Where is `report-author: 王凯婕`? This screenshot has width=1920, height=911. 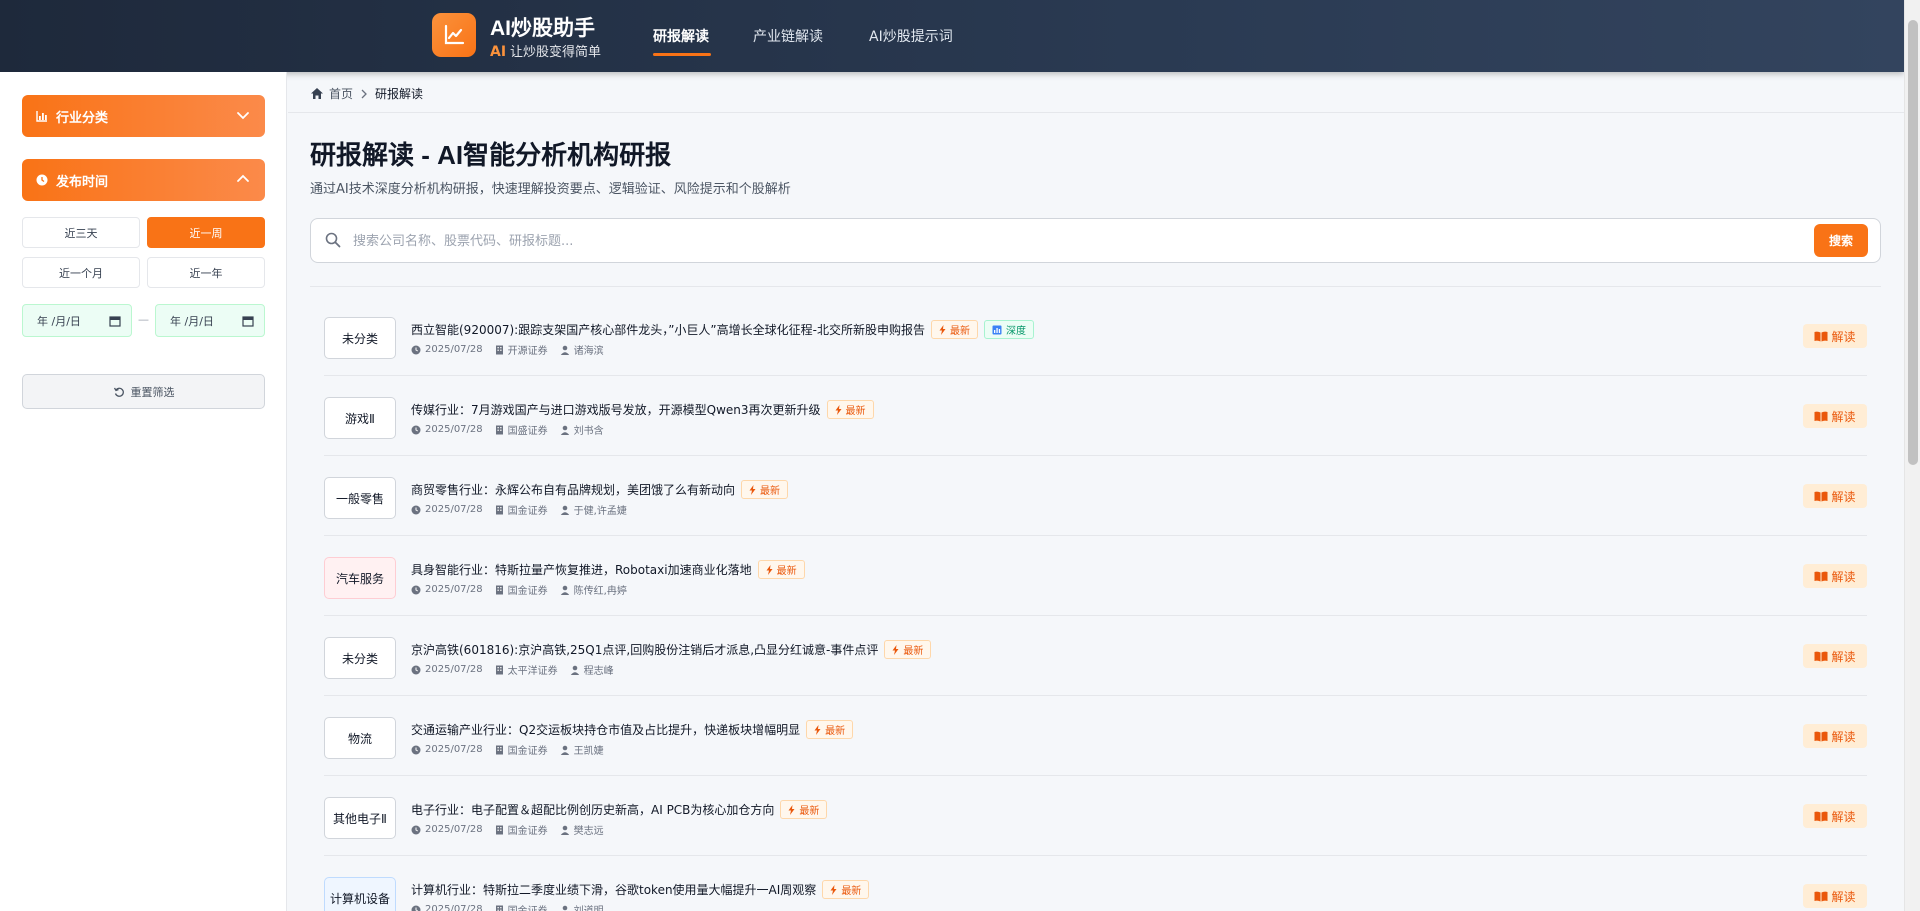 report-author: 王凯婕 is located at coordinates (588, 751).